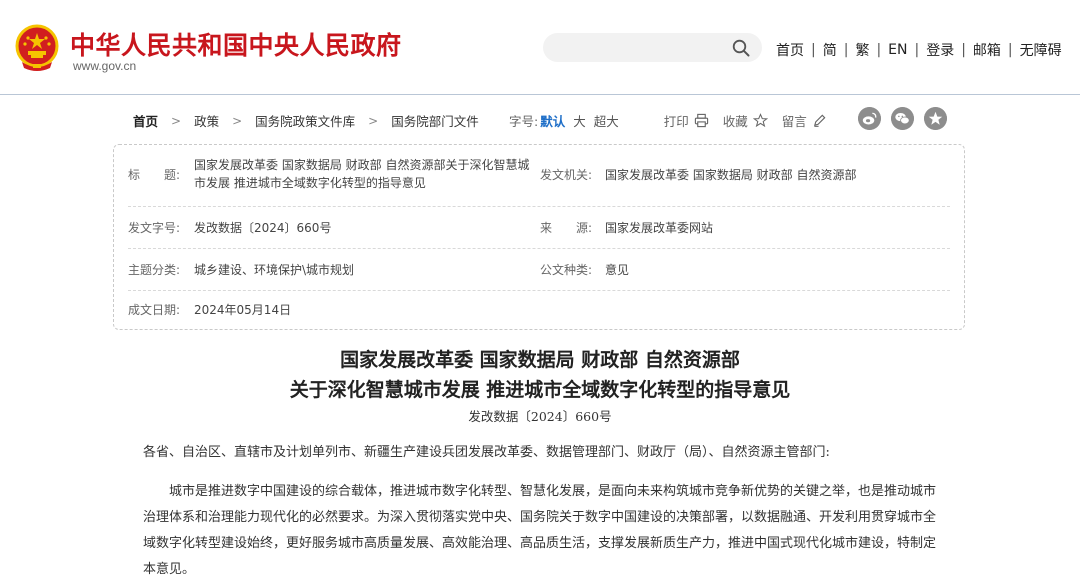  I want to click on favorite-label: 收藏, so click(735, 121).